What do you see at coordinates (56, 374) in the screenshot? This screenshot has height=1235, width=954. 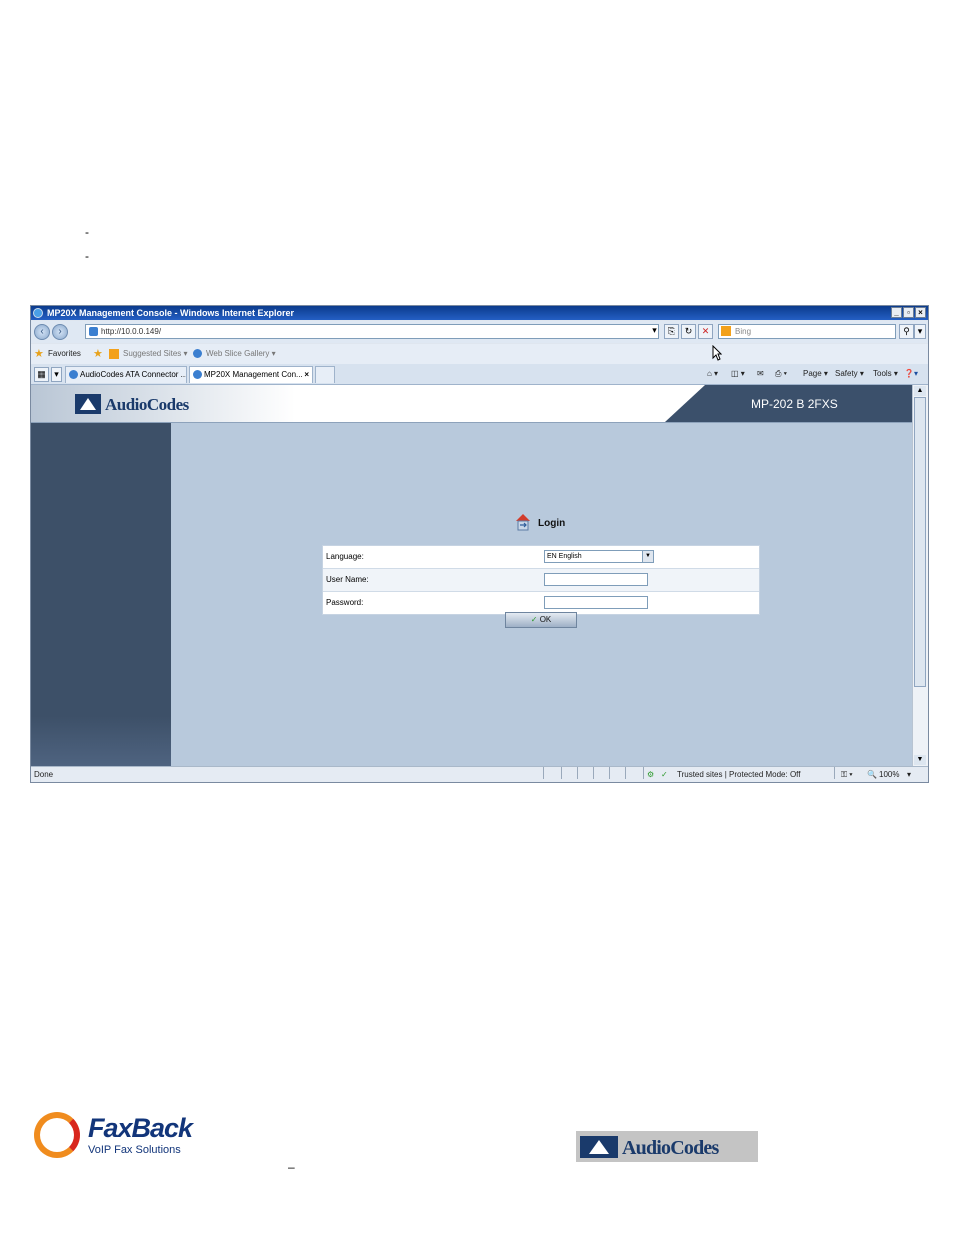 I see `tab-list-icon: ▾` at bounding box center [56, 374].